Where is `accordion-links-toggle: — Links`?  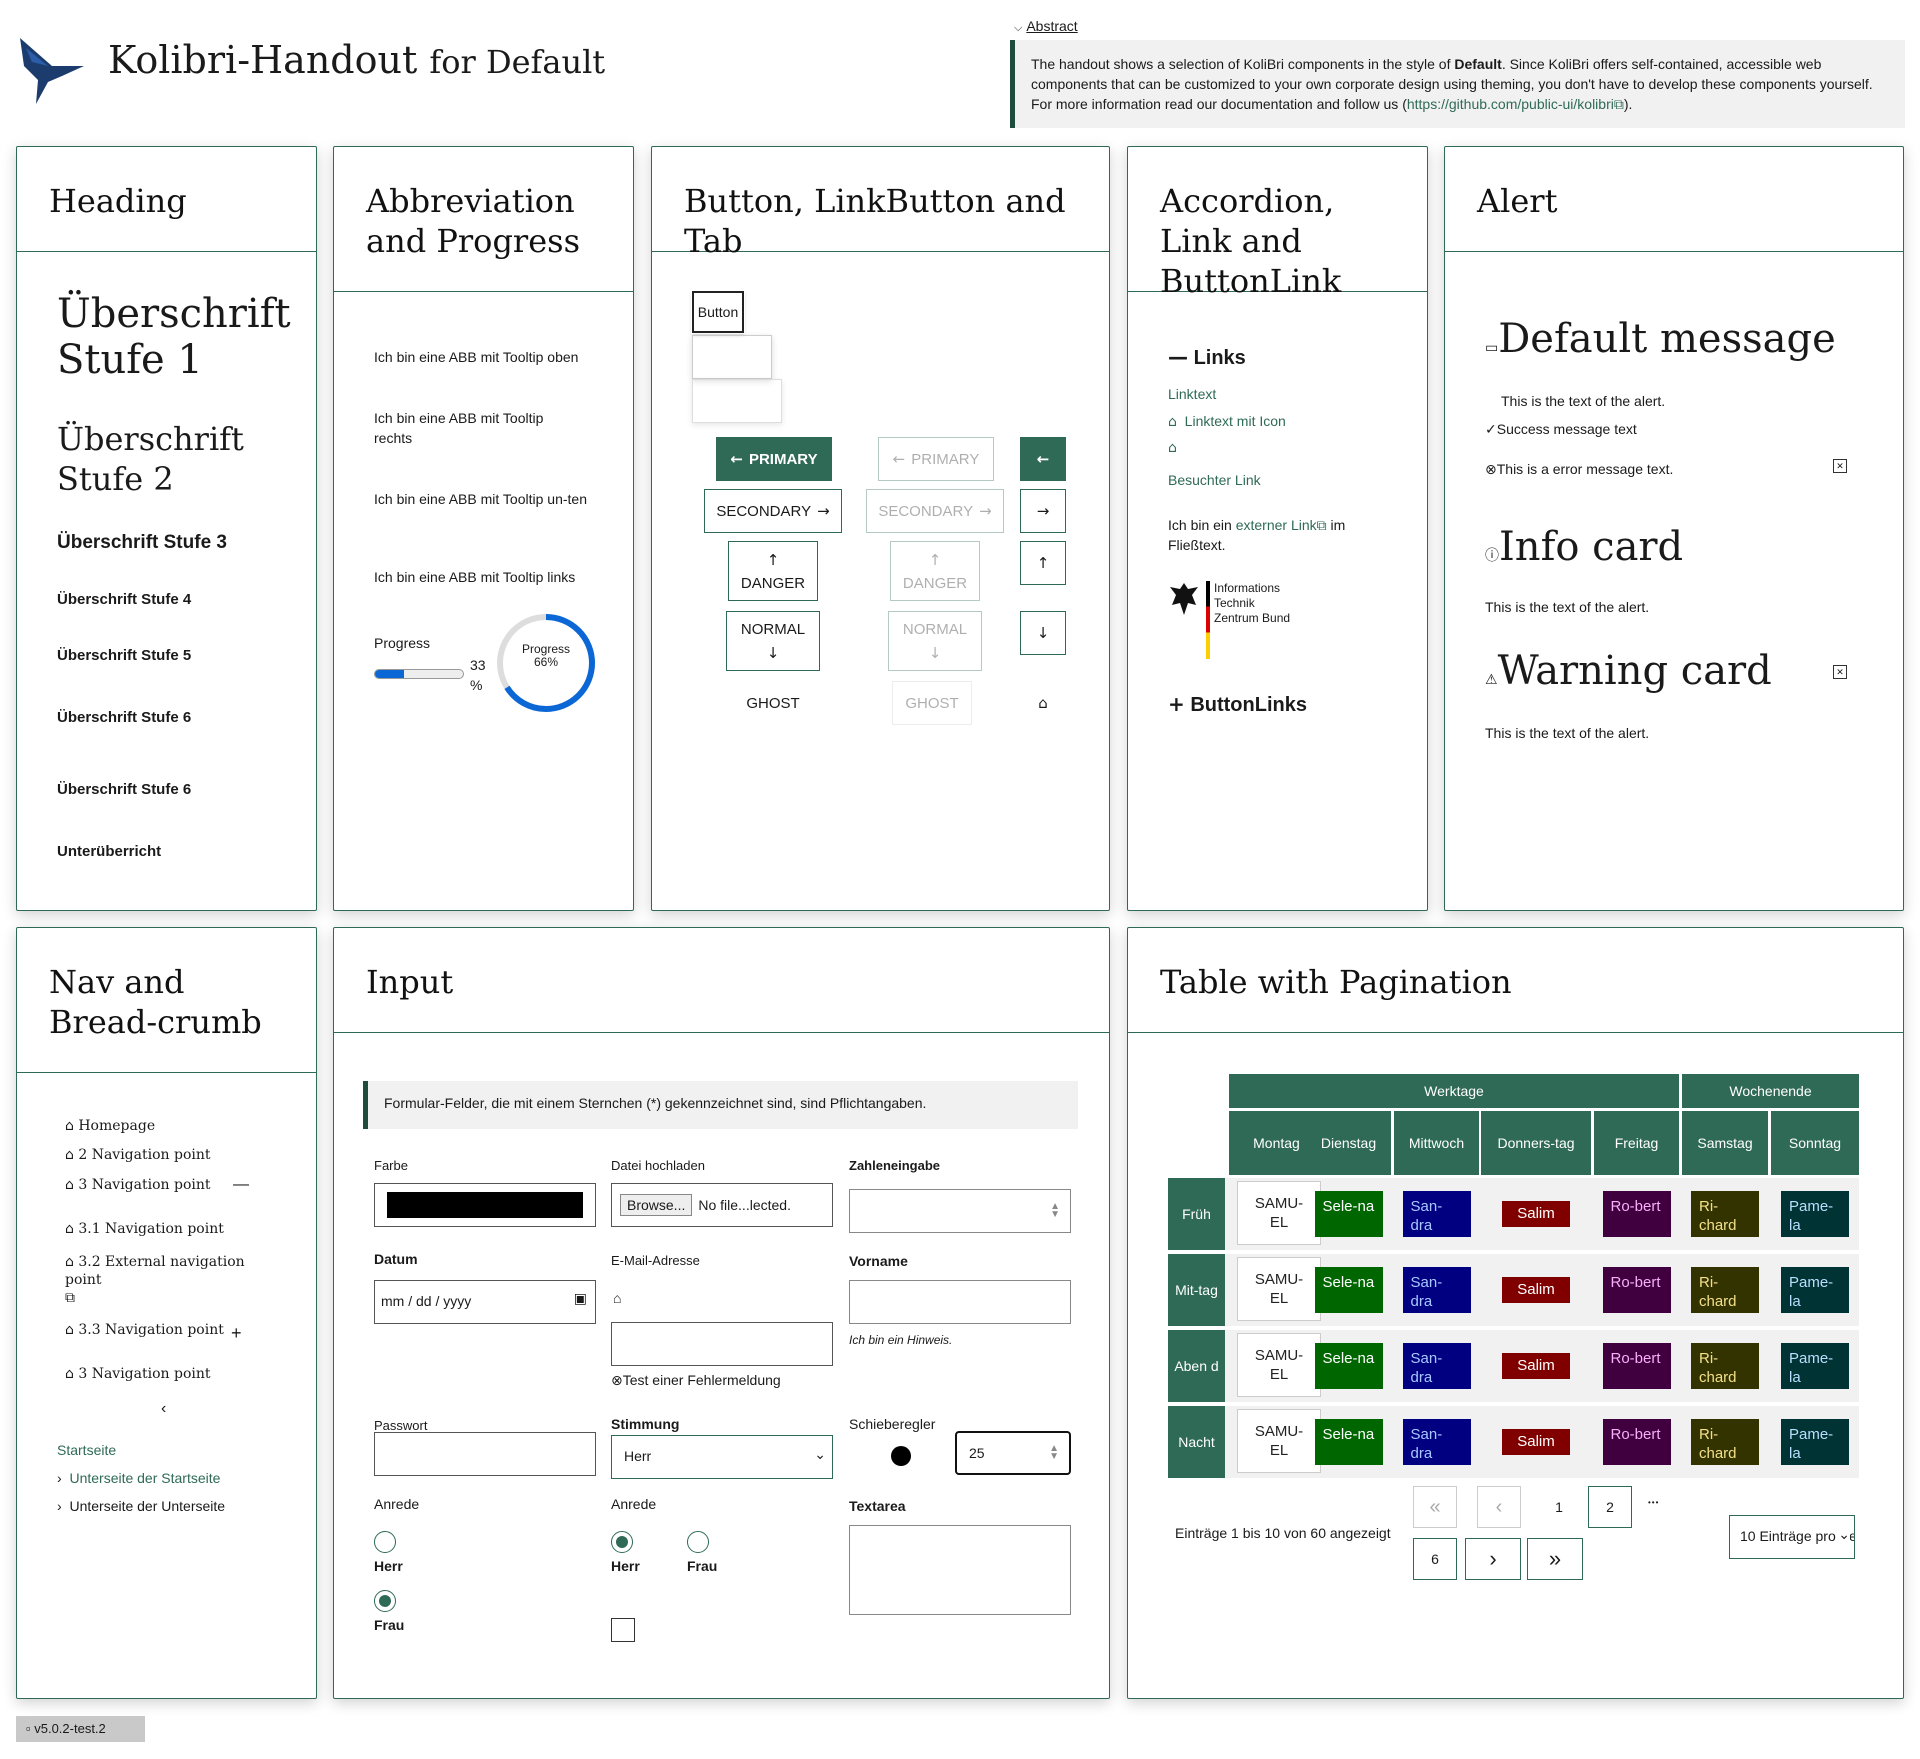 accordion-links-toggle: — Links is located at coordinates (1207, 357).